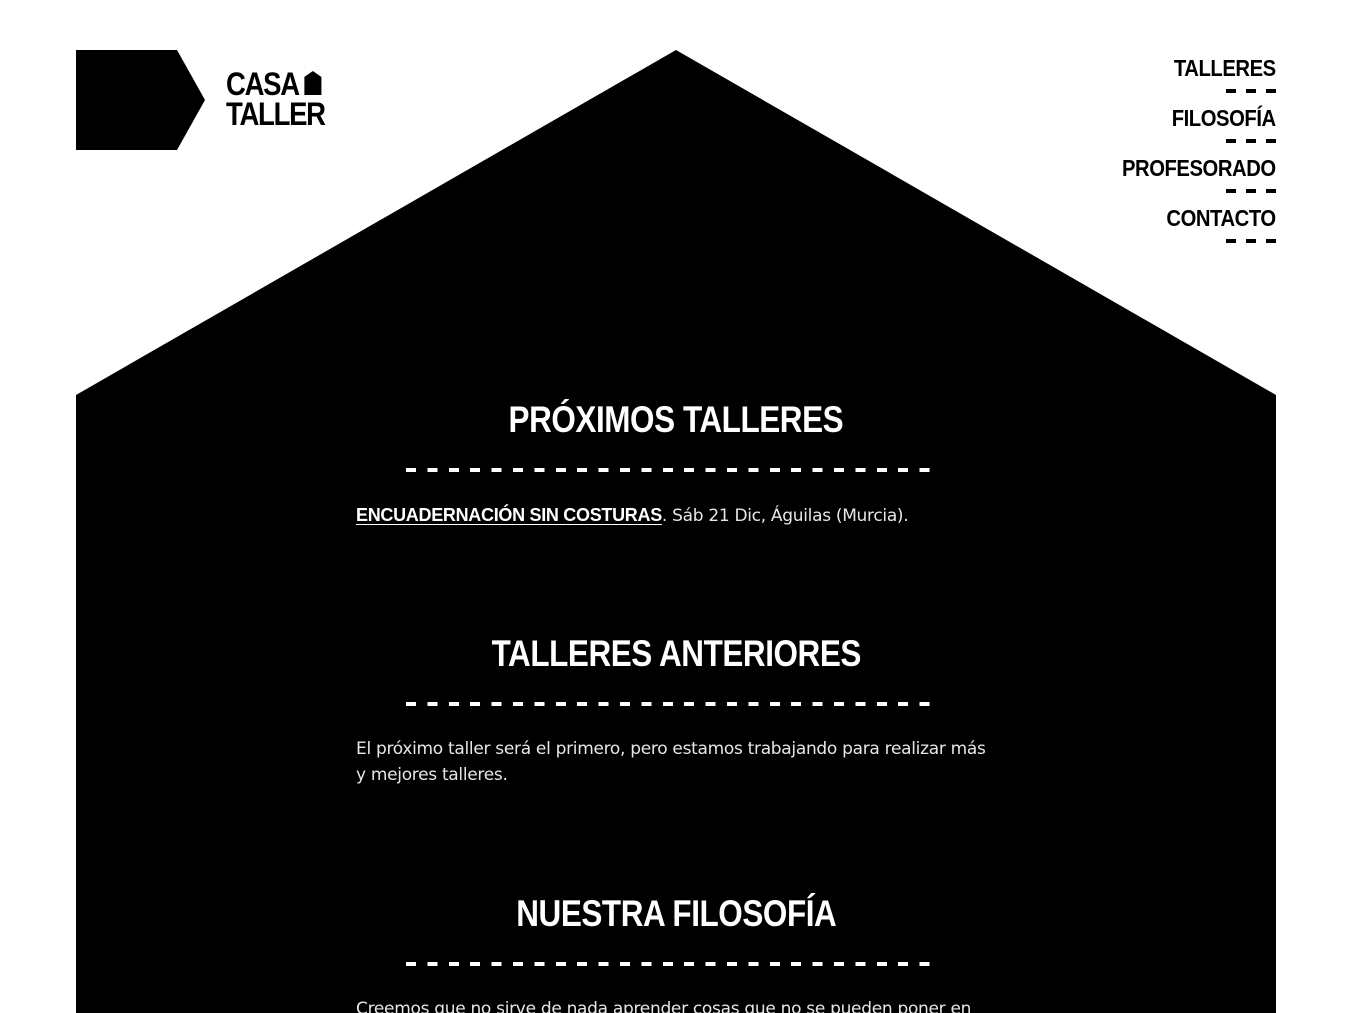 Image resolution: width=1351 pixels, height=1013 pixels. What do you see at coordinates (509, 515) in the screenshot?
I see `workshop-link: ENCUADERNACIÓN SIN COSTURAS` at bounding box center [509, 515].